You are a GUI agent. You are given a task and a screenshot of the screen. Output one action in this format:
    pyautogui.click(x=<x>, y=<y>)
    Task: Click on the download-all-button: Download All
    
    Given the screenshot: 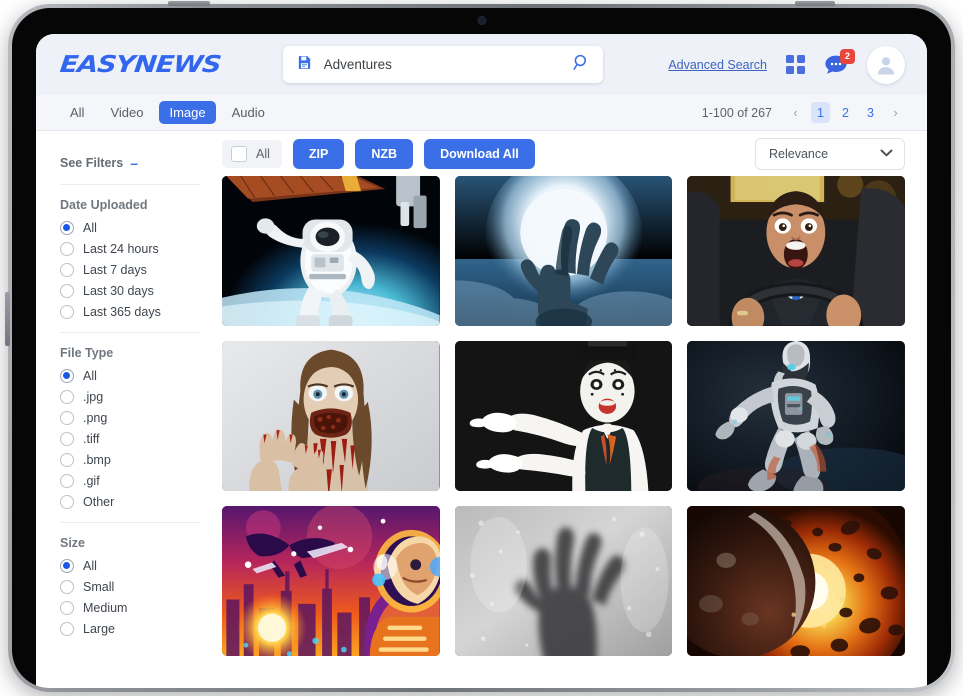 What is the action you would take?
    pyautogui.click(x=479, y=153)
    